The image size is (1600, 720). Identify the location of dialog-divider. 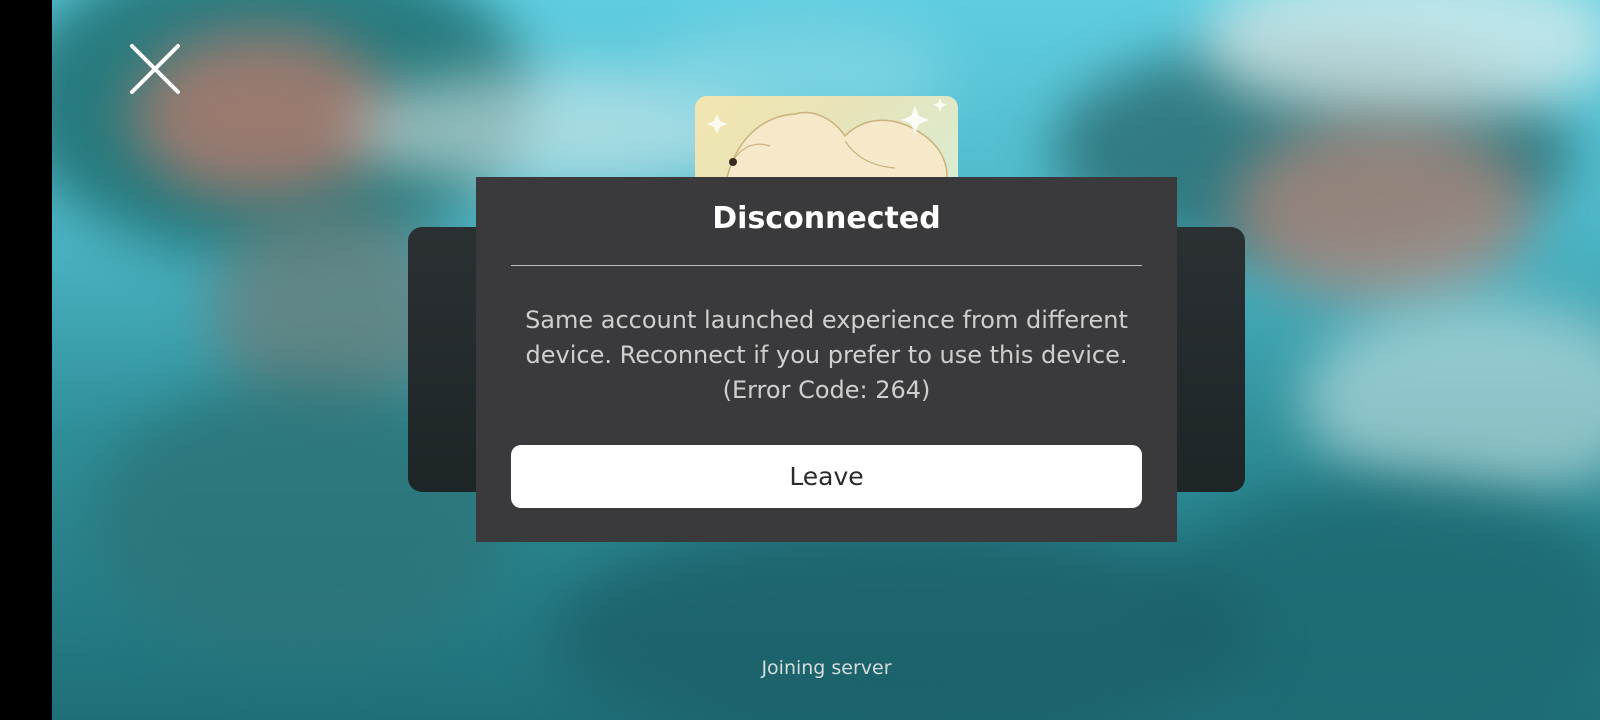
(826, 265).